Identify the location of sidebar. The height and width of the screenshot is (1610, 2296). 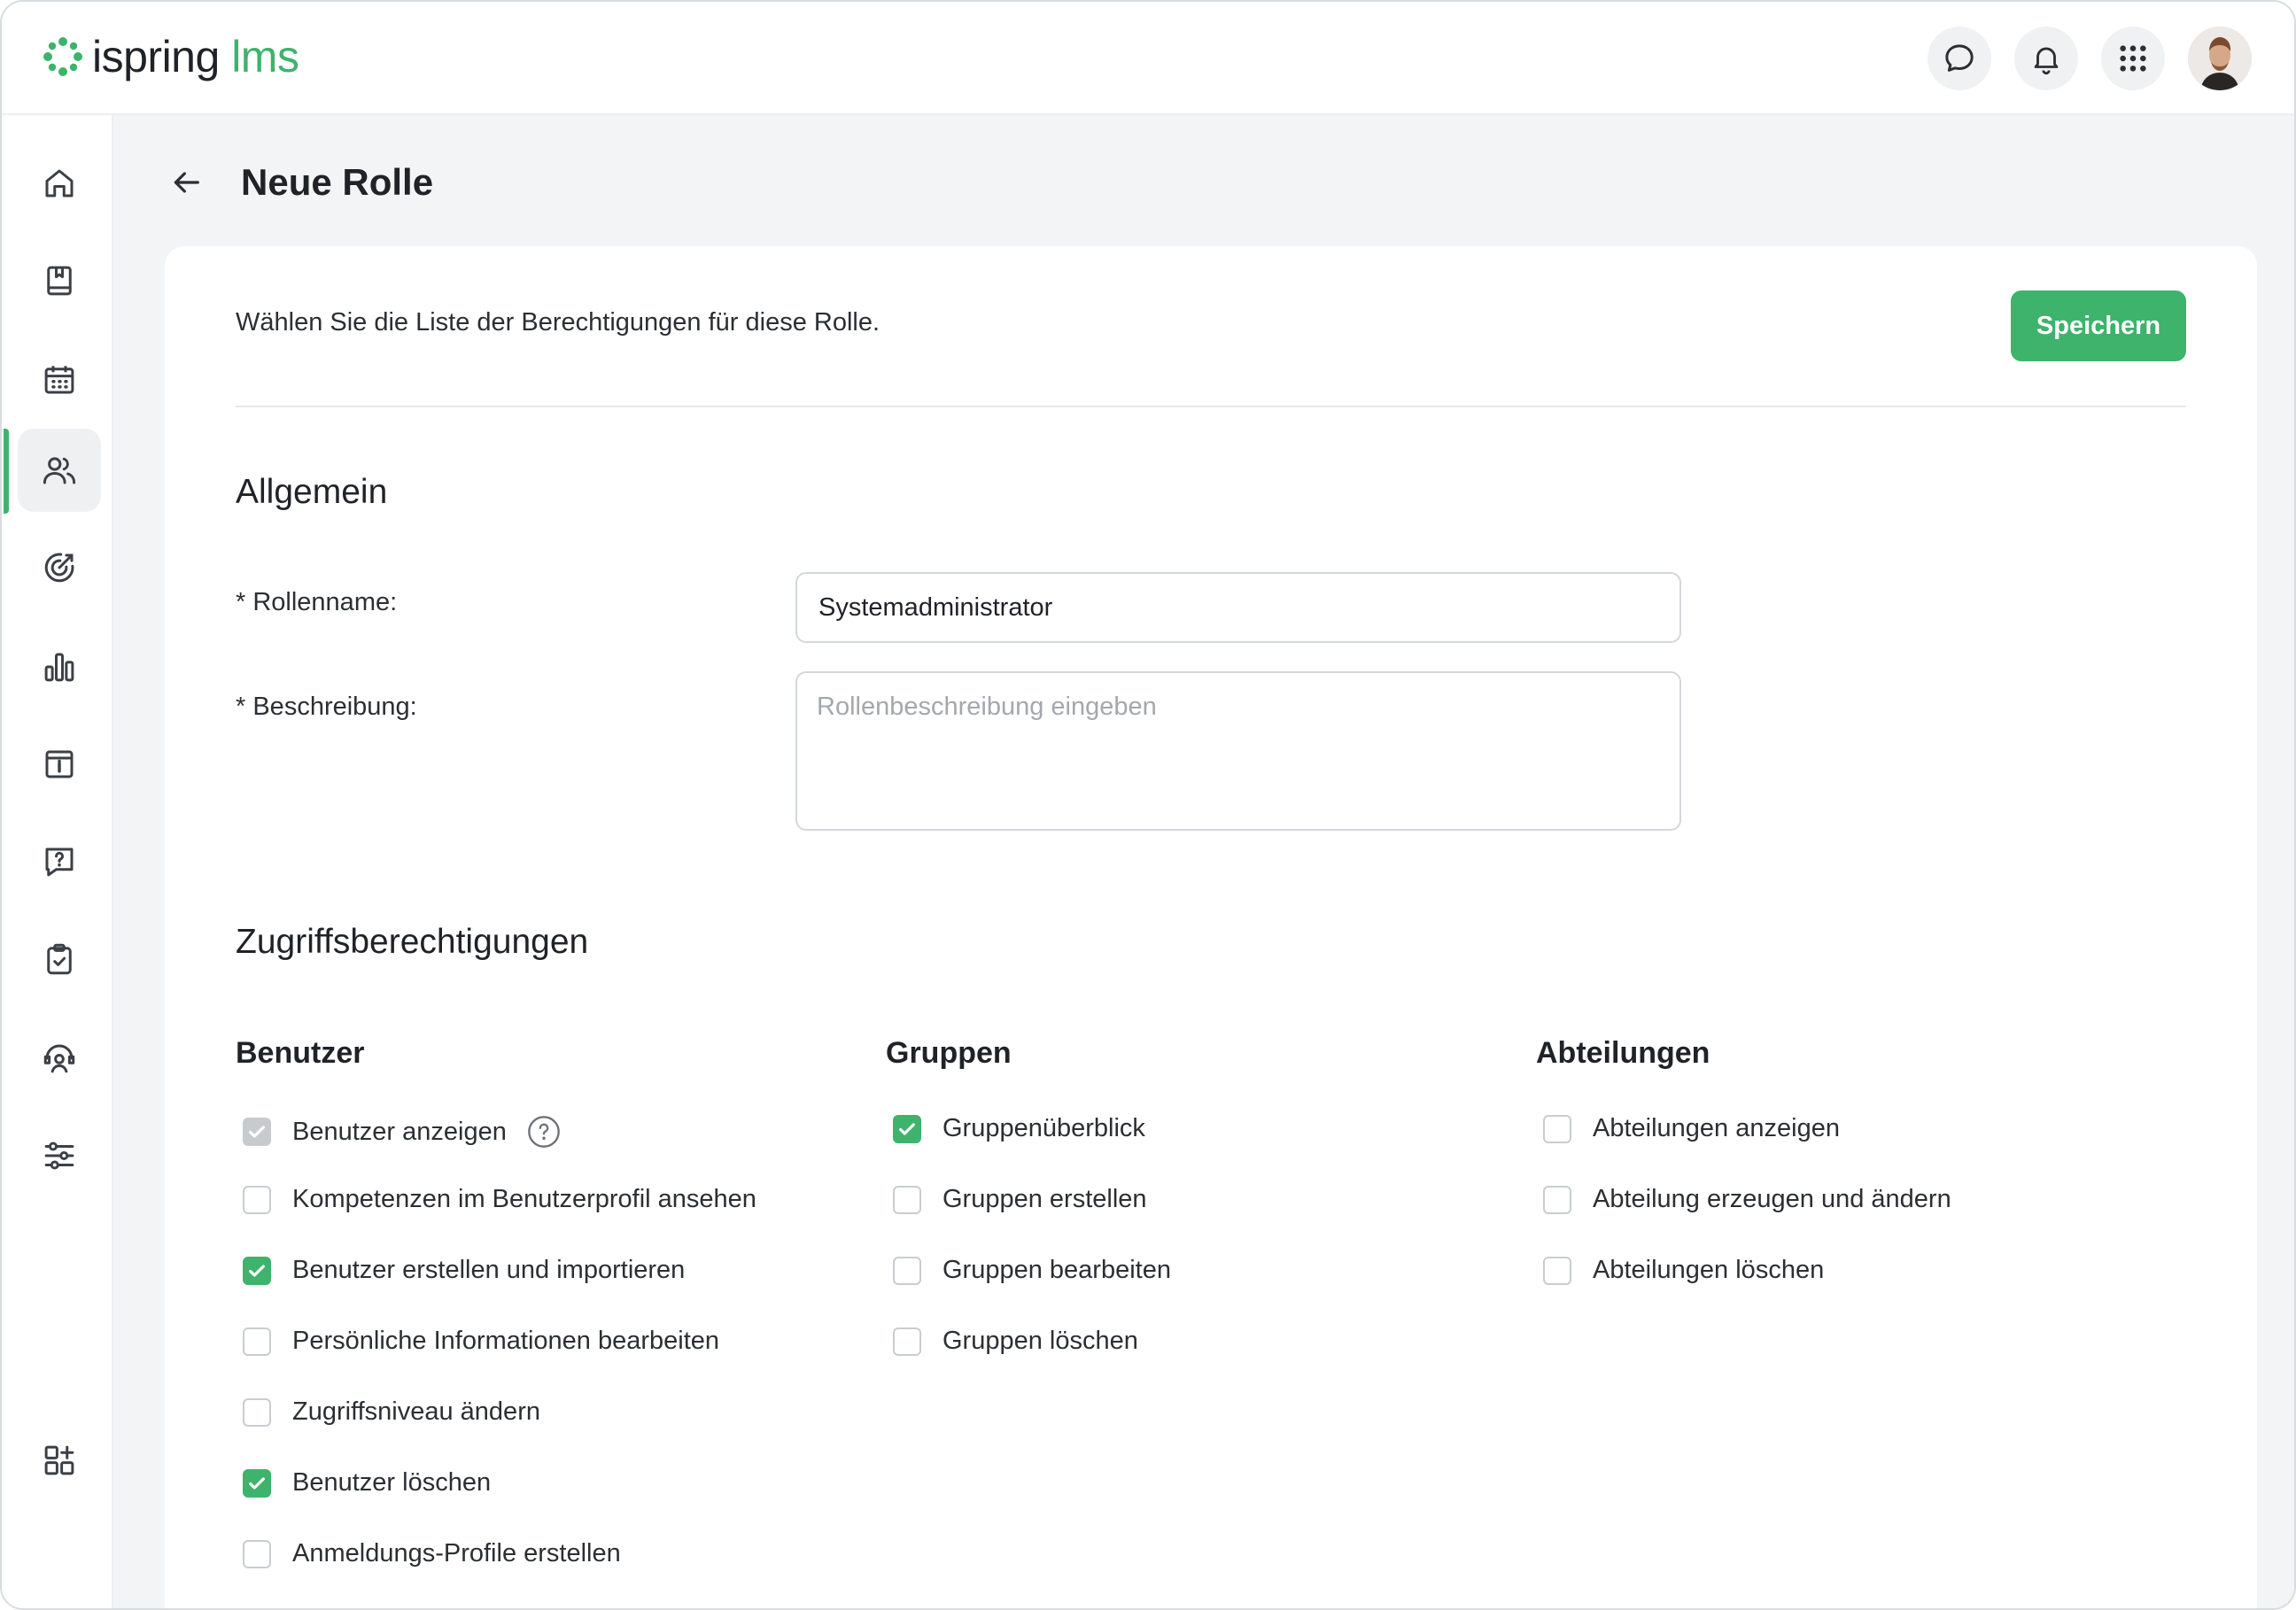
(57, 862).